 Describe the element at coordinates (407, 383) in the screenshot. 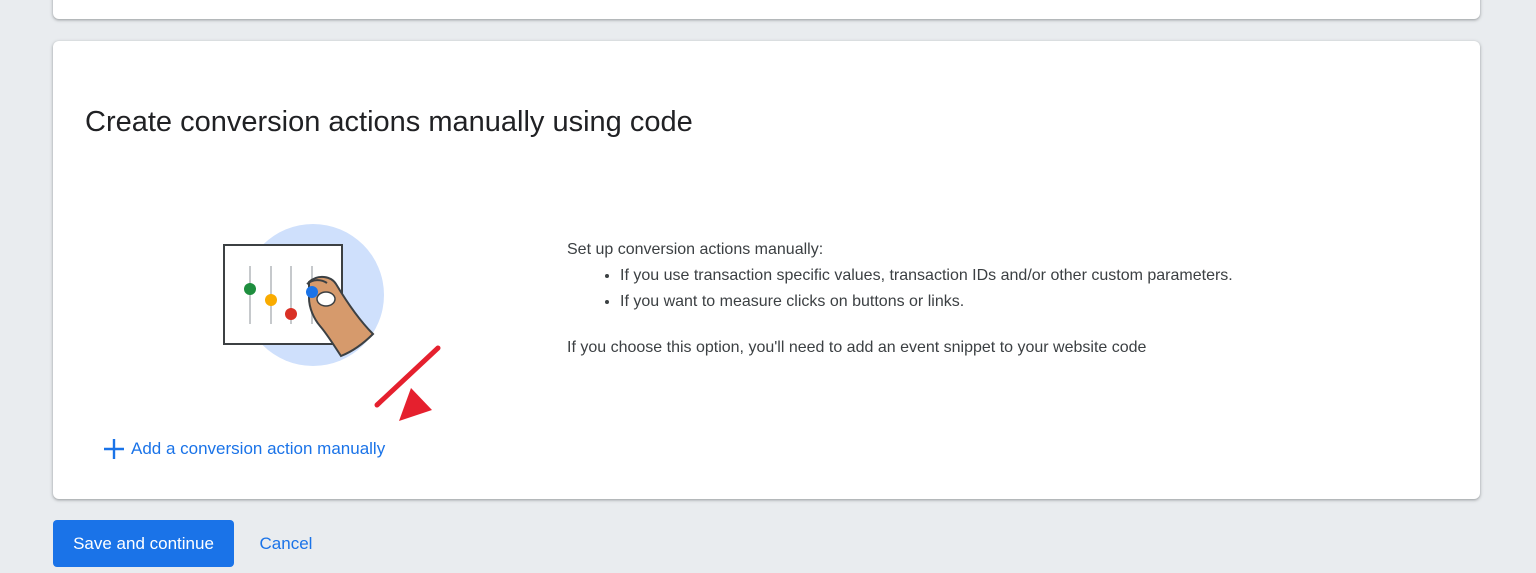

I see `red-arrow-icon` at that location.